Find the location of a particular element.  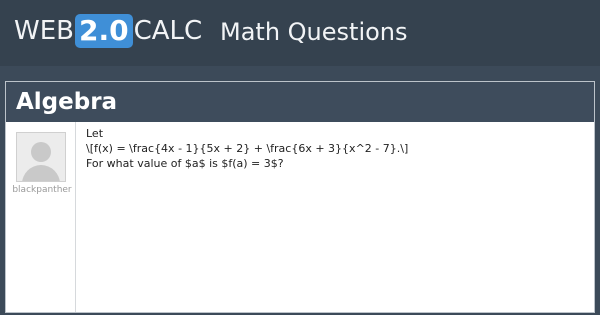

author-column: blackpanther is located at coordinates (41, 217).